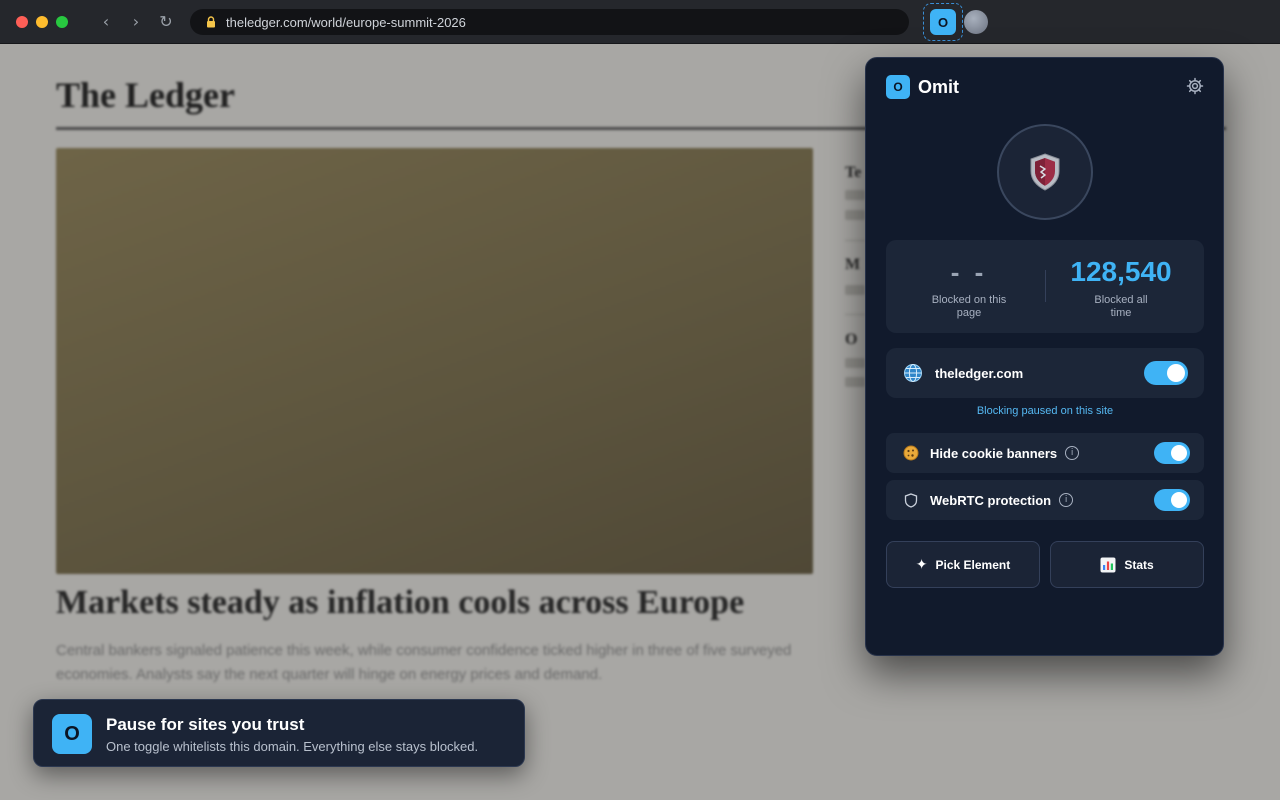  What do you see at coordinates (205, 724) in the screenshot?
I see `toast-title: Pause for sites you trust` at bounding box center [205, 724].